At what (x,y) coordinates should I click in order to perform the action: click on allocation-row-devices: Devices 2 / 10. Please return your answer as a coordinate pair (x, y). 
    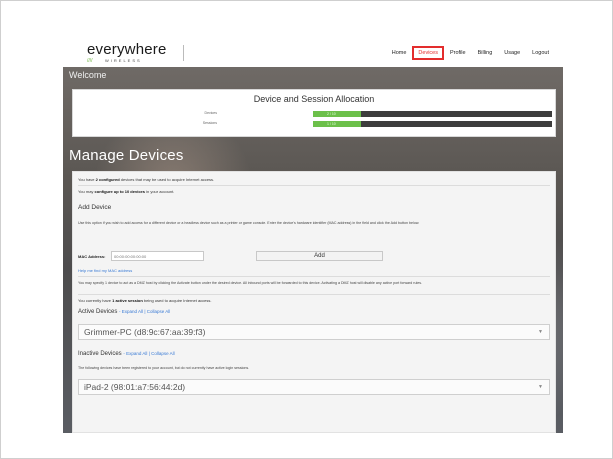
    Looking at the image, I should click on (314, 114).